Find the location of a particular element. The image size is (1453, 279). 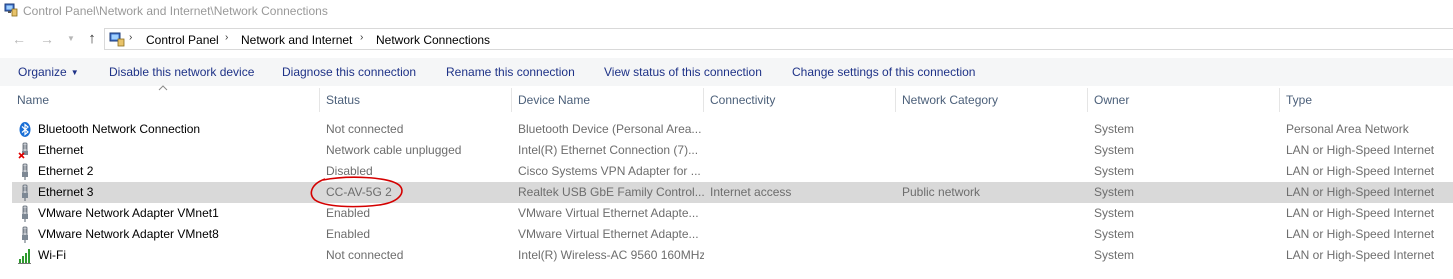

recent-locations-chevron-icon: ▼ is located at coordinates (71, 39).